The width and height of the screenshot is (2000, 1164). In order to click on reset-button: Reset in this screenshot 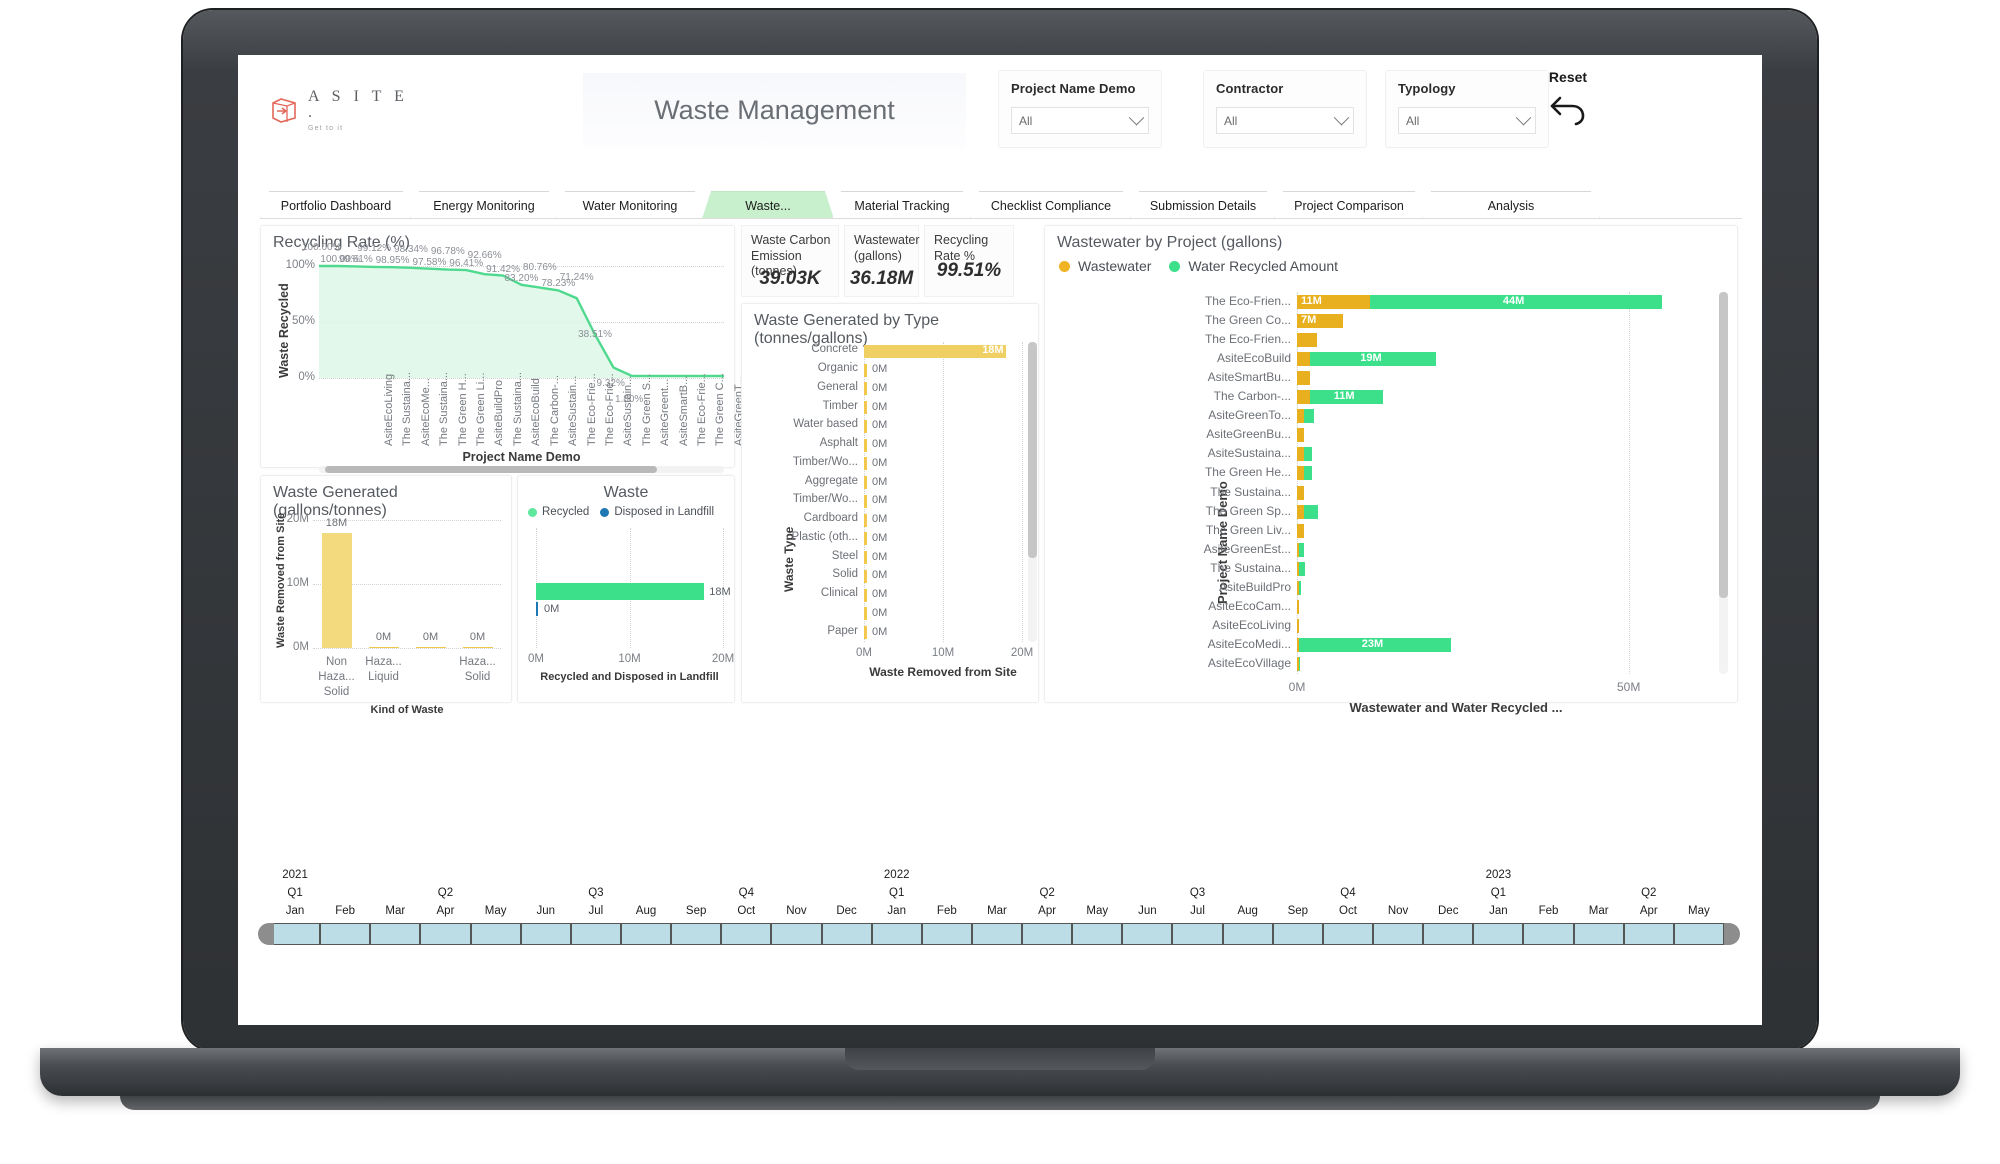, I will do `click(1568, 109)`.